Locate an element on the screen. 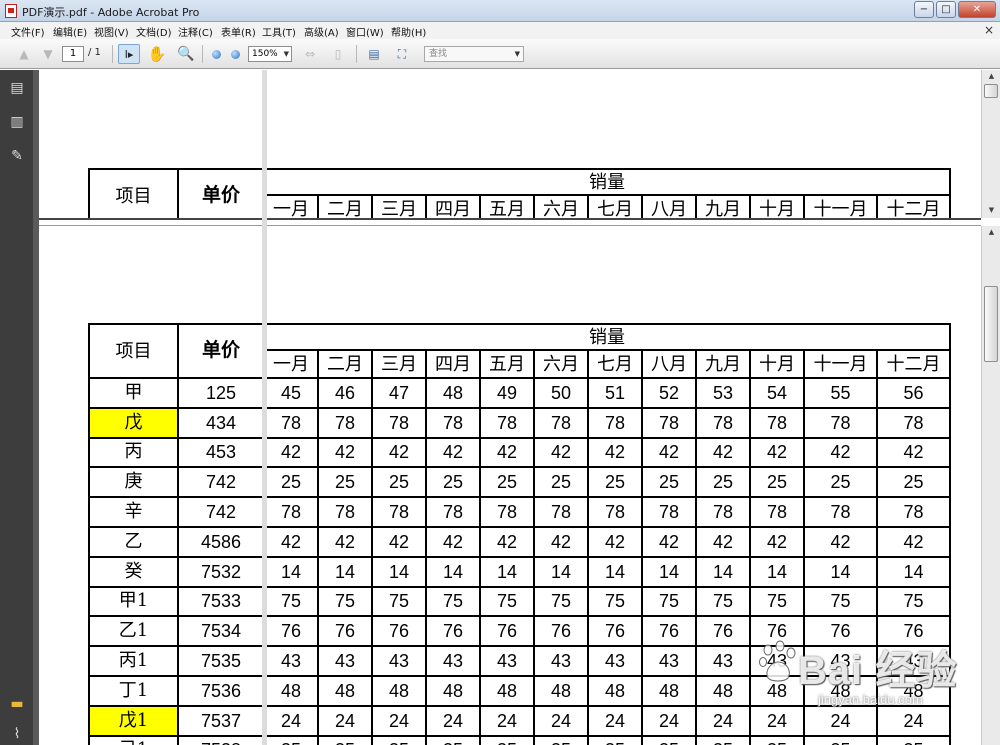 This screenshot has width=1000, height=745. fit-width-button: ⇔ is located at coordinates (310, 54).